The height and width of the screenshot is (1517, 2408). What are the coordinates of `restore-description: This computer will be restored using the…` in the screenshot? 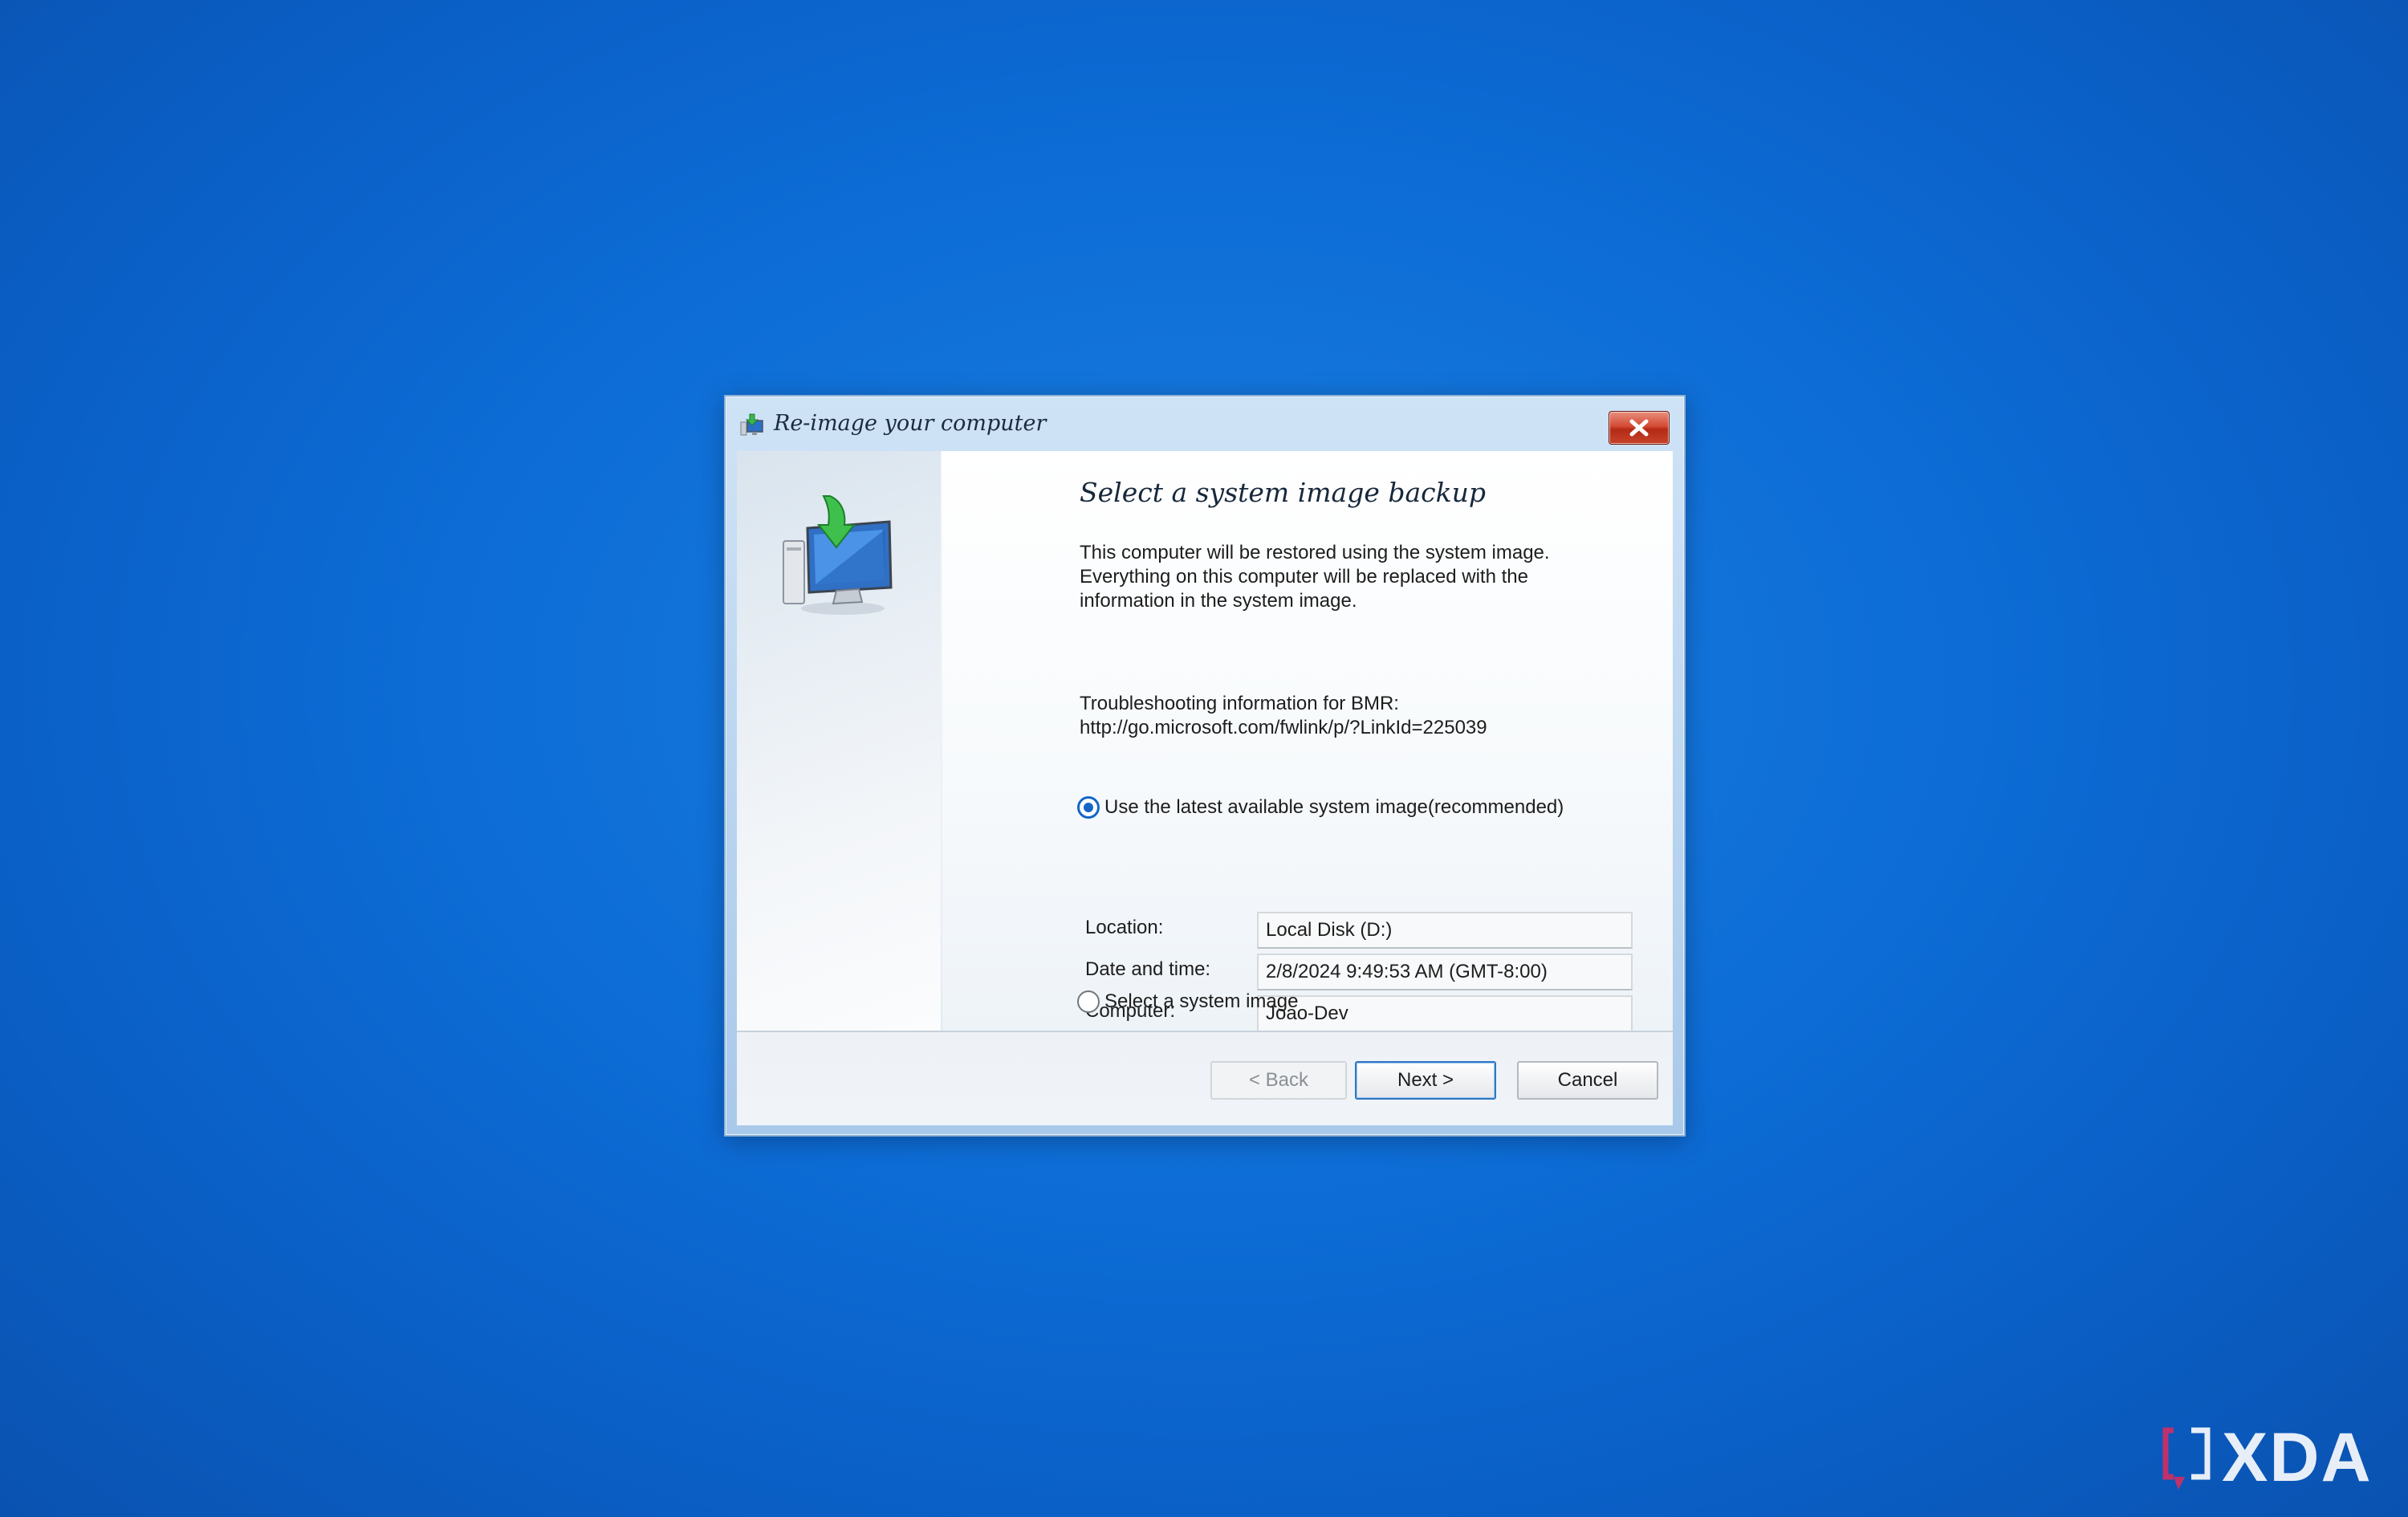 It's located at (1360, 577).